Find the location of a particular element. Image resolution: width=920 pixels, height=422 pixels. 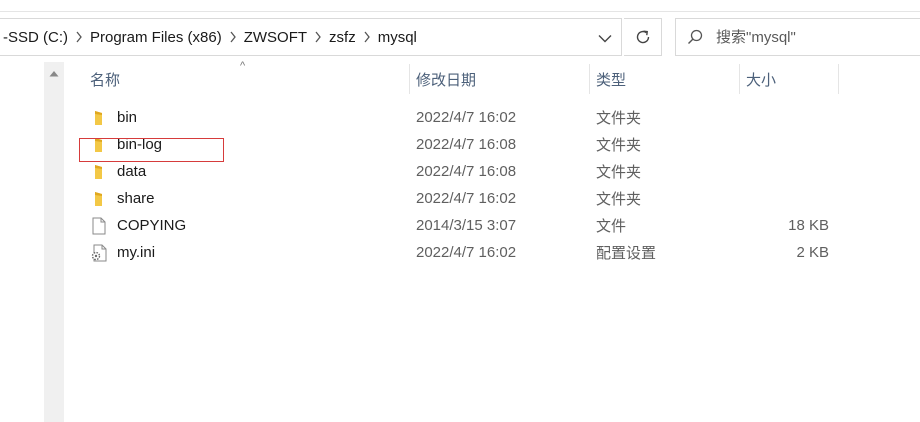

scroll-up-arrow-icon is located at coordinates (54, 73).